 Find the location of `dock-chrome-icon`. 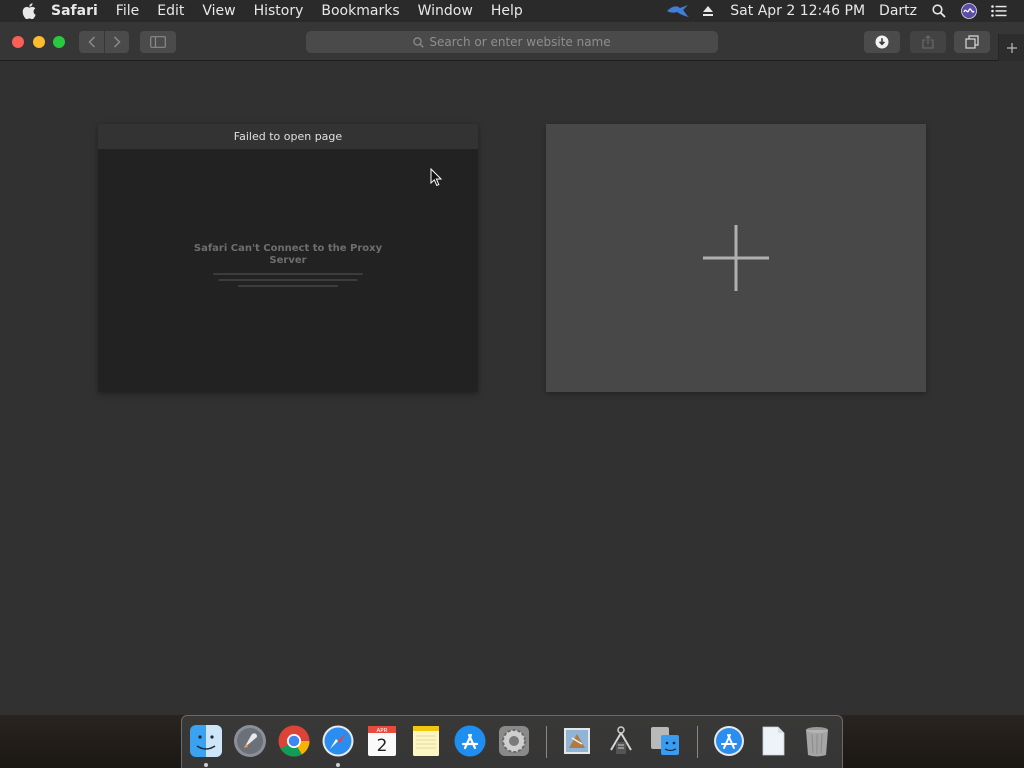

dock-chrome-icon is located at coordinates (294, 741).